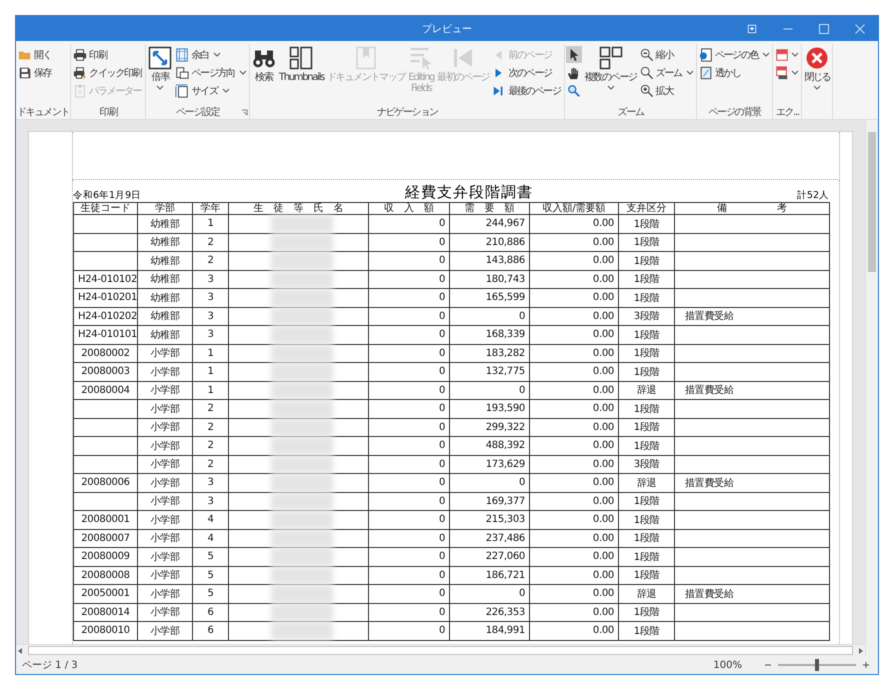 The image size is (893, 689). What do you see at coordinates (210, 538) in the screenshot?
I see `table-cell: 4` at bounding box center [210, 538].